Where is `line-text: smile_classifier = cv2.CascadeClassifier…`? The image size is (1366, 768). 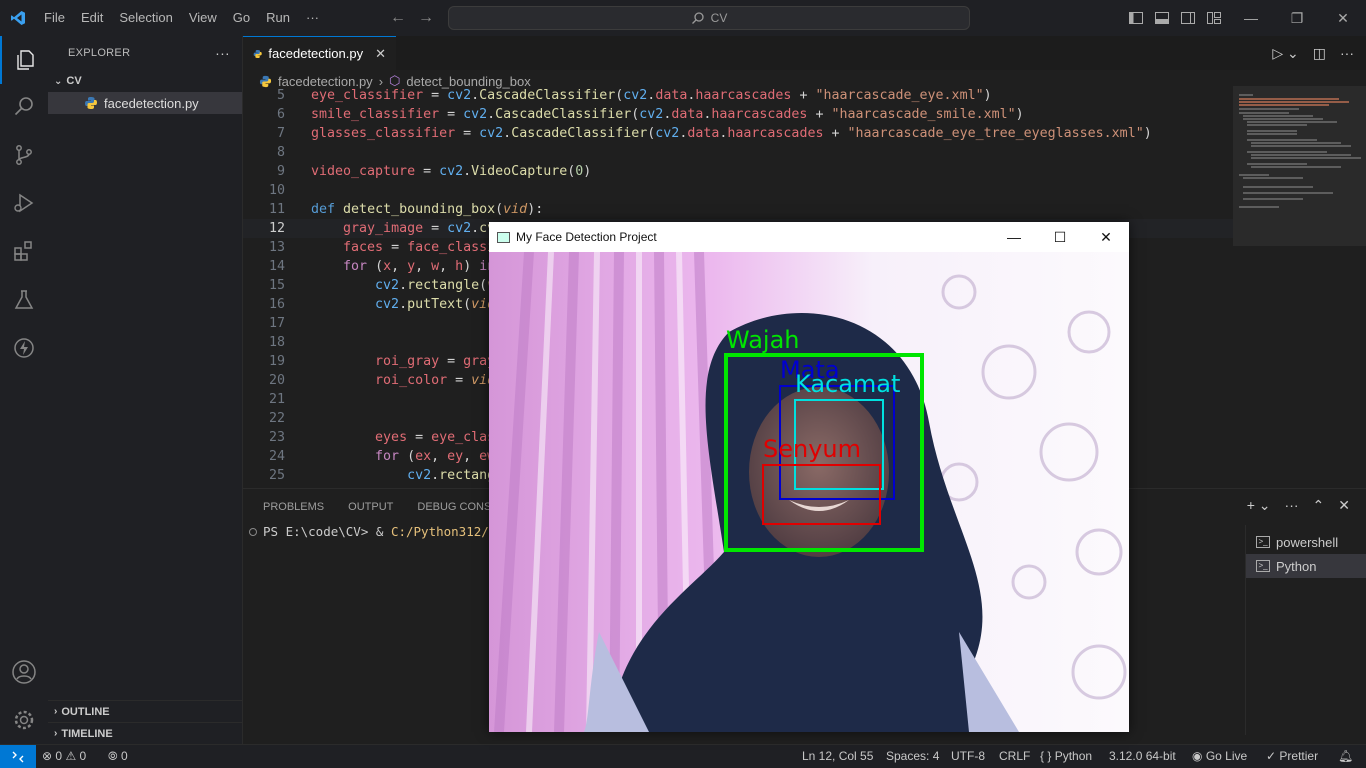 line-text: smile_classifier = cv2.CascadeClassifier… is located at coordinates (667, 114).